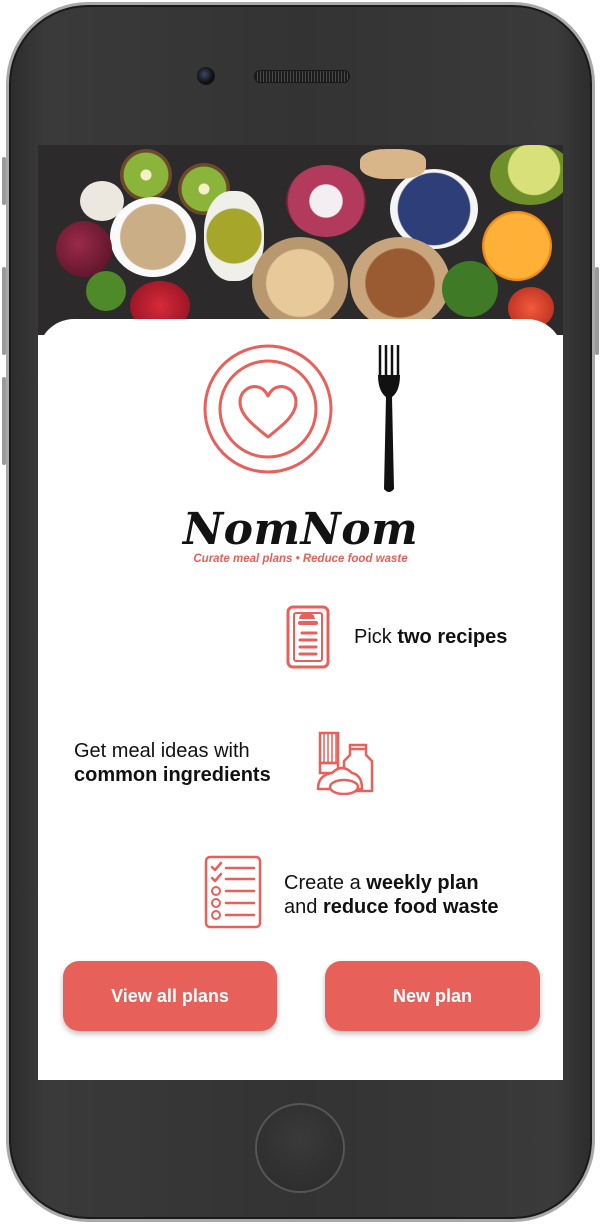 Image resolution: width=601 pixels, height=1226 pixels. I want to click on feature-common-ingredients: Get meal ideas with common ingredients, so click(172, 763).